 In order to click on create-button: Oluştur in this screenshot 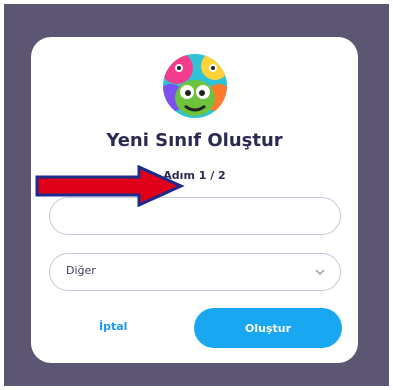, I will do `click(268, 328)`.